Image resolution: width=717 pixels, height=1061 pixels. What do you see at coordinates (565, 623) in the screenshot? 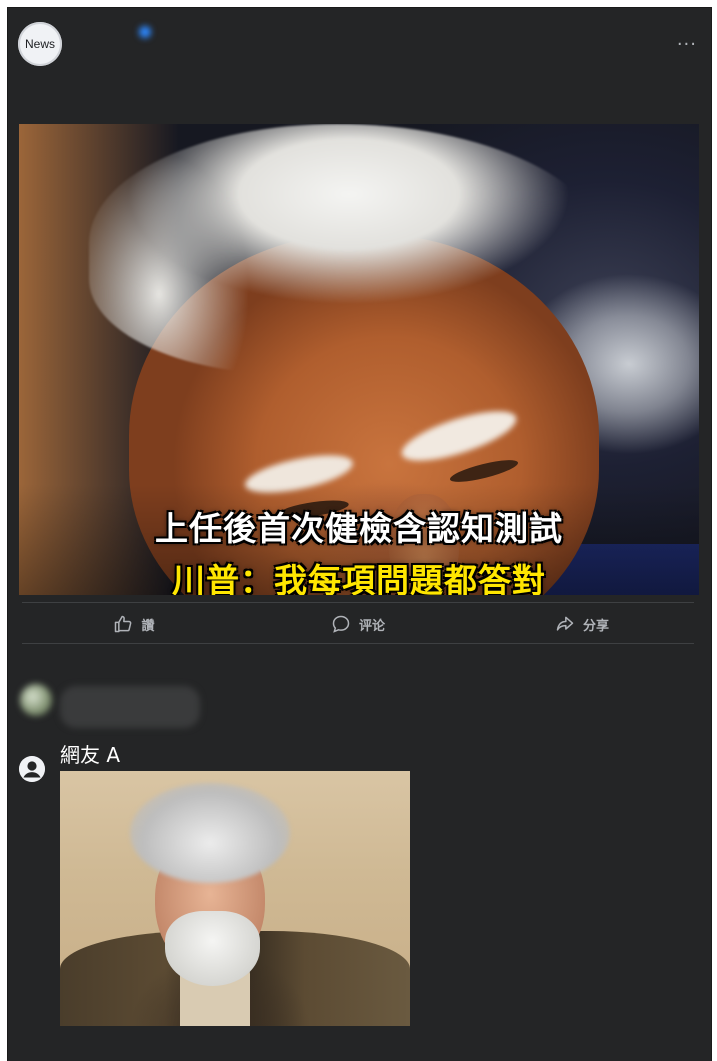
I see `share-arrow-icon` at bounding box center [565, 623].